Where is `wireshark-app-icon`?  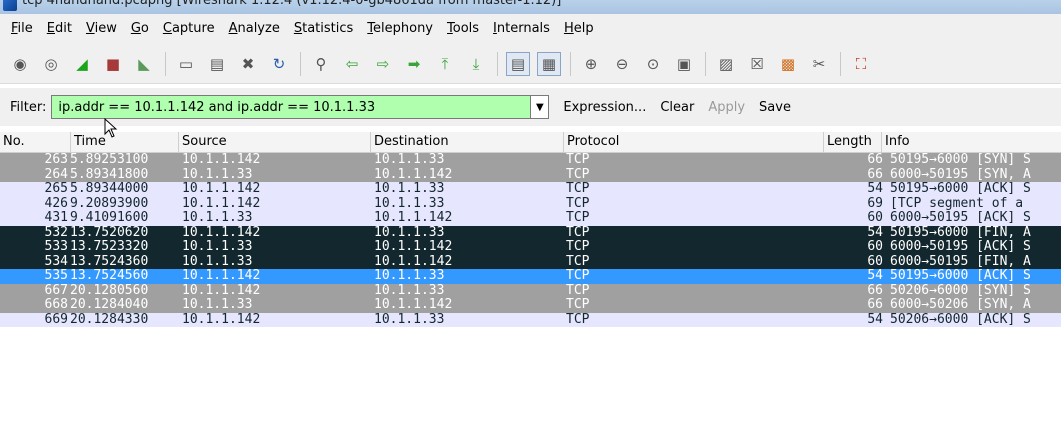 wireshark-app-icon is located at coordinates (10, 5).